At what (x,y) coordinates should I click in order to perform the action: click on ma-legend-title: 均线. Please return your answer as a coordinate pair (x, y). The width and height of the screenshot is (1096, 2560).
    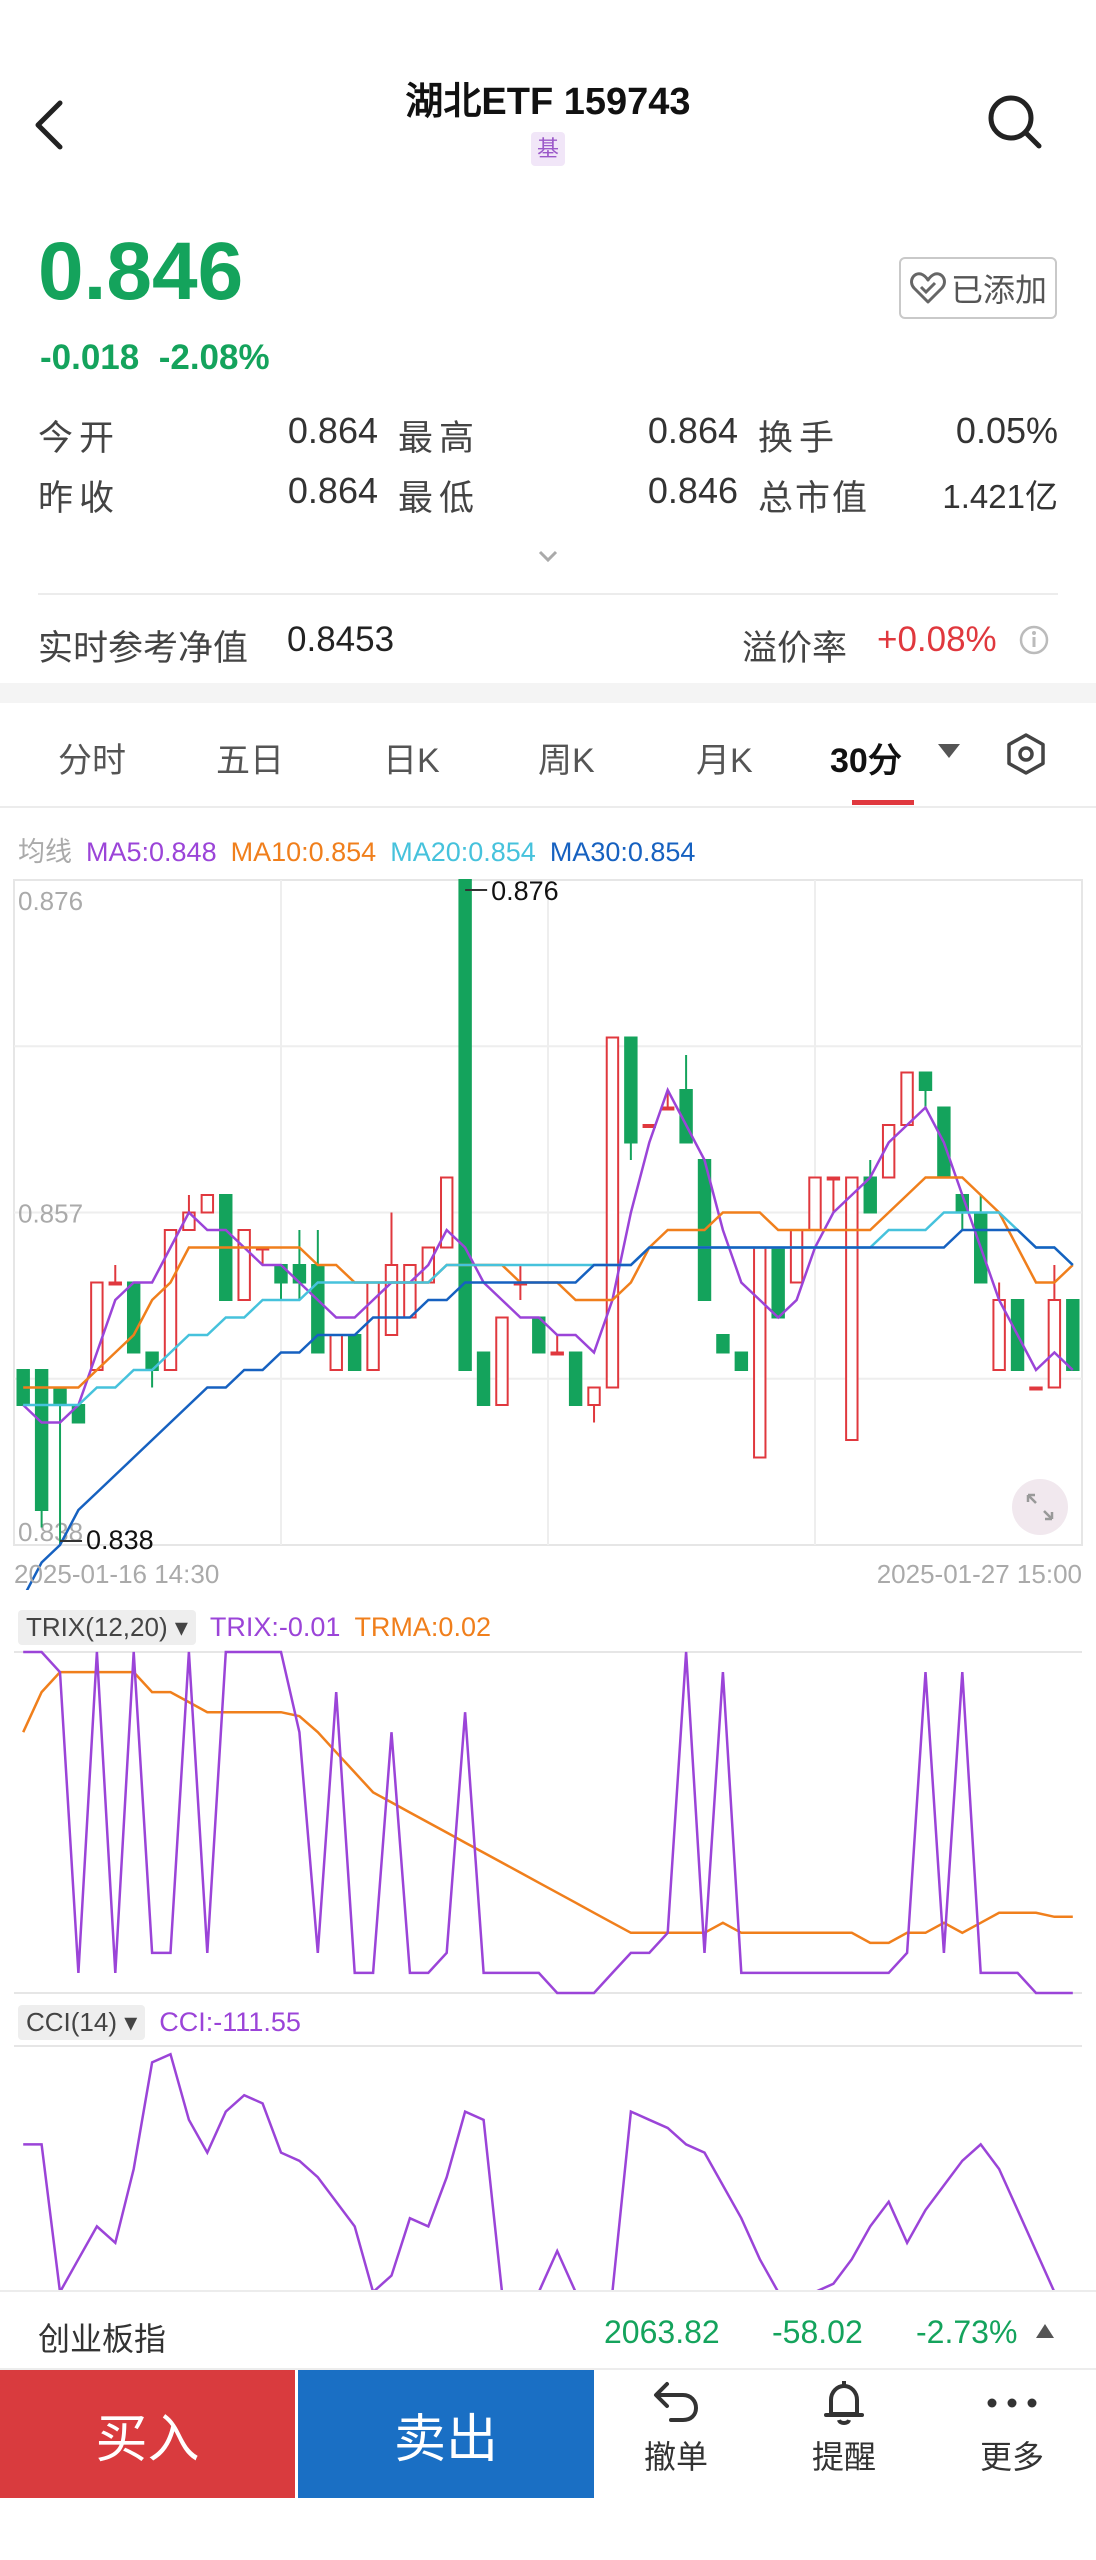
    Looking at the image, I should click on (45, 852).